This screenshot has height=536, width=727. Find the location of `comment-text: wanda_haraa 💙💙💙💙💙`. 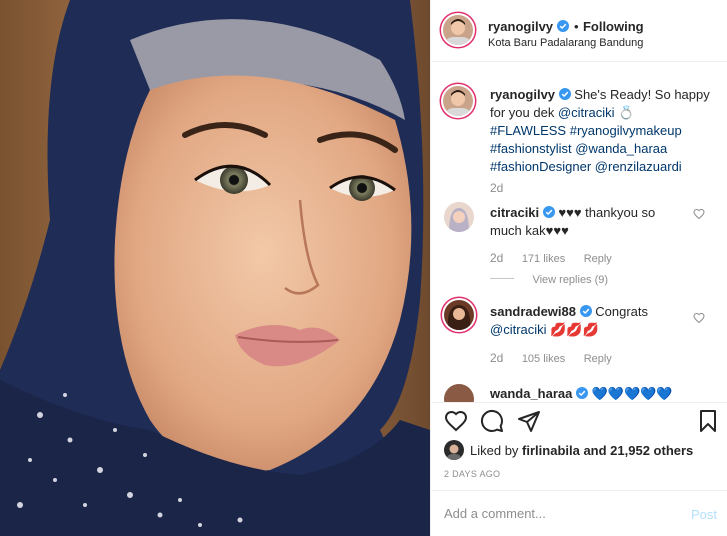

comment-text: wanda_haraa 💙💙💙💙💙 is located at coordinates (581, 393).